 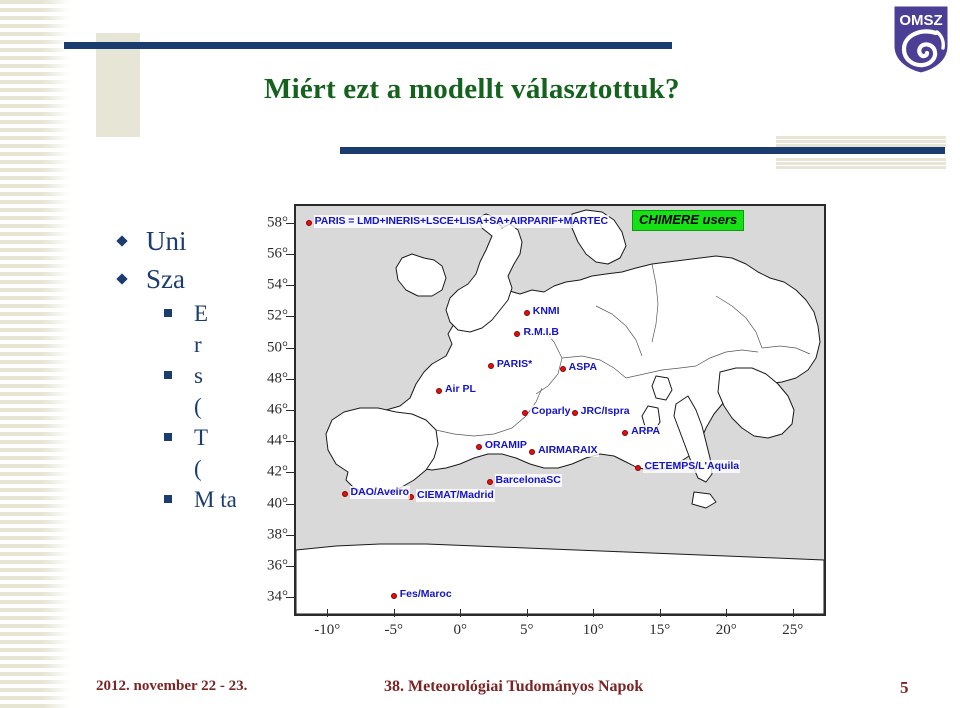 What do you see at coordinates (277, 315) in the screenshot?
I see `y-axis-tick-label: 52°` at bounding box center [277, 315].